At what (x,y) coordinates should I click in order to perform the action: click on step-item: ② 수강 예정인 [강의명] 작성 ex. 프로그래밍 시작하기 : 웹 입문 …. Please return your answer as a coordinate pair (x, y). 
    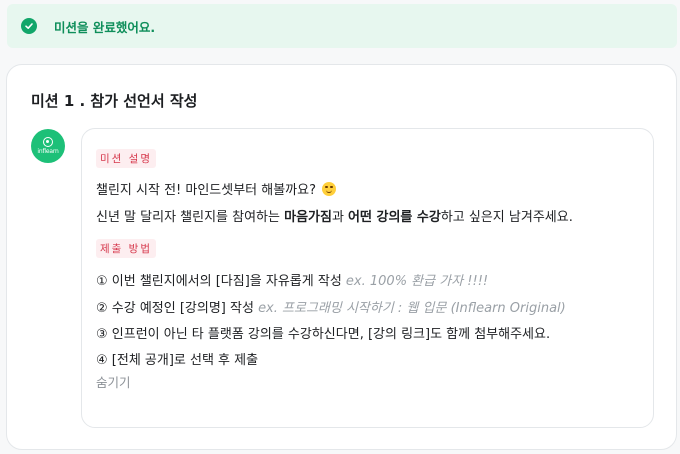
    Looking at the image, I should click on (331, 306).